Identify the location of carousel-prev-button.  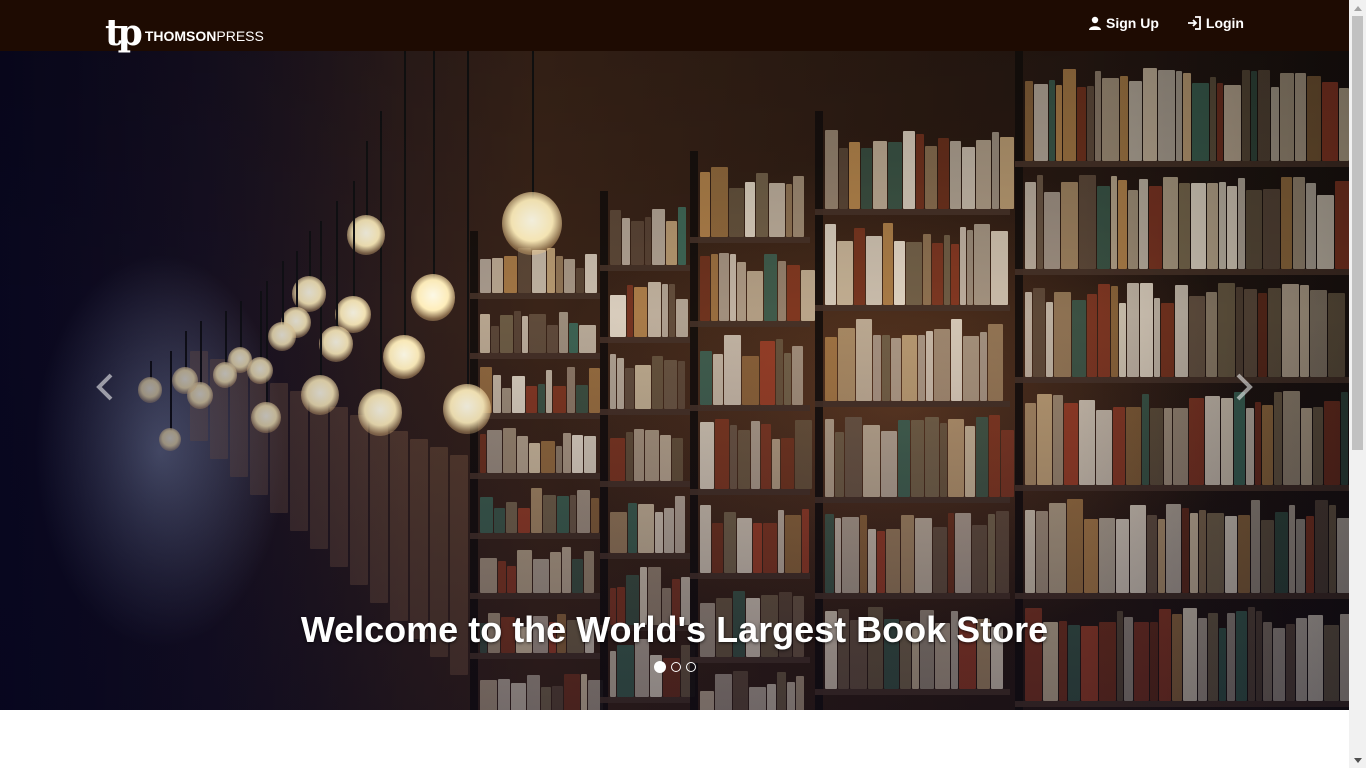
(105, 387).